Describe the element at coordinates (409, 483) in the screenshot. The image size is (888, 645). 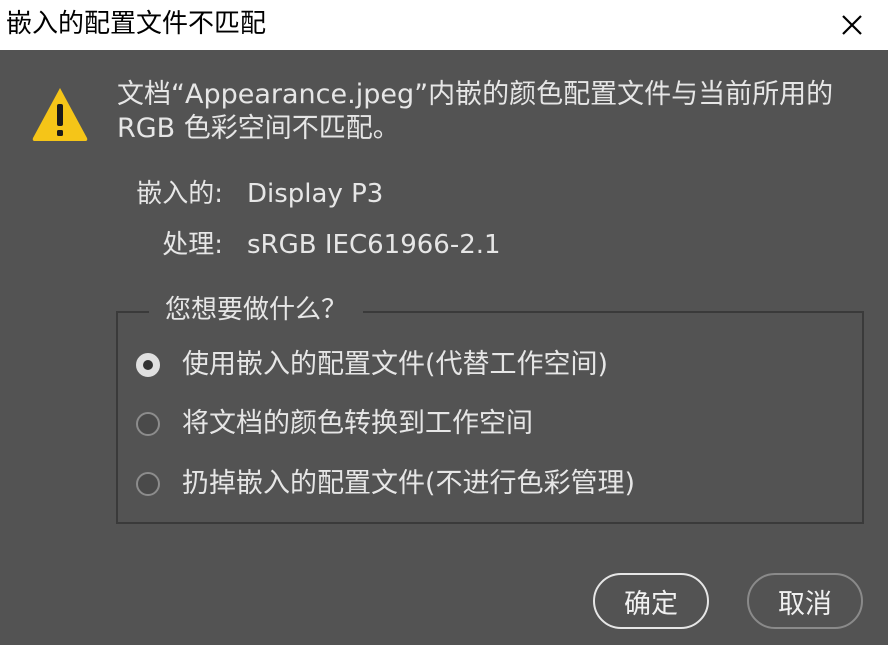
I see `option-label: 扔掉嵌入的配置文件(不进行色彩管理)` at that location.